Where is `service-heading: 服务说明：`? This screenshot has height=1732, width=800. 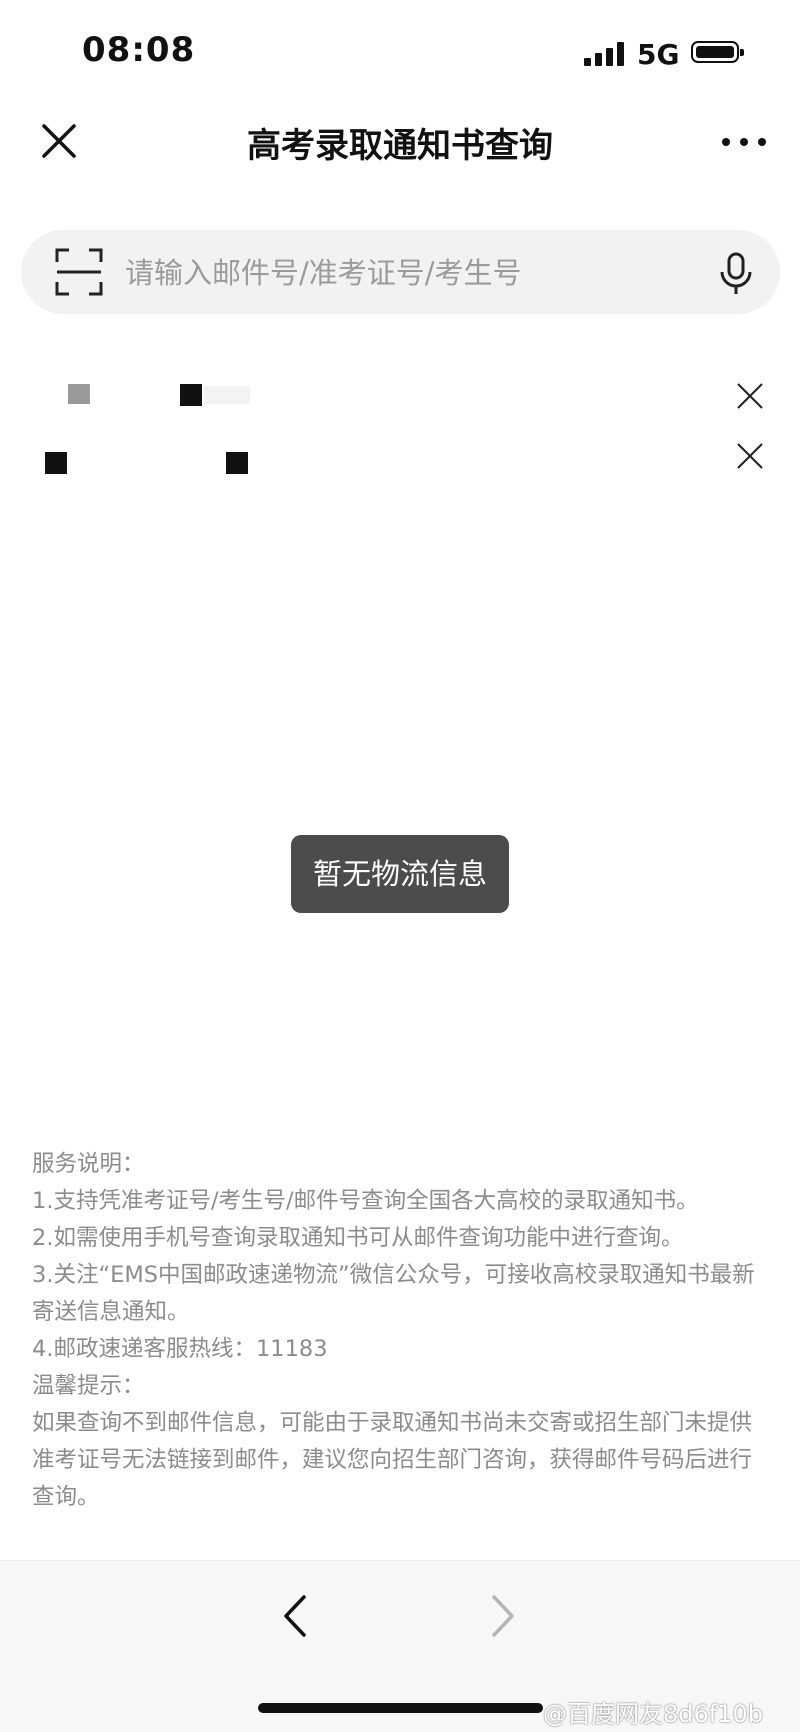
service-heading: 服务说明： is located at coordinates (88, 1164).